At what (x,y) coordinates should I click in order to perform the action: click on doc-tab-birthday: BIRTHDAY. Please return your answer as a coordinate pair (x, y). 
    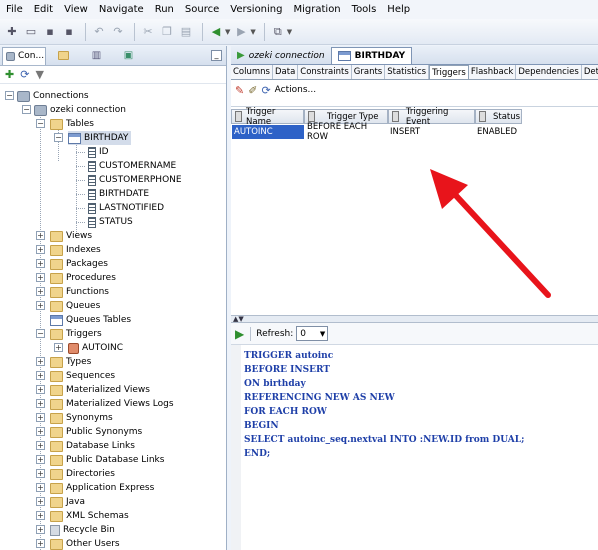
    Looking at the image, I should click on (371, 55).